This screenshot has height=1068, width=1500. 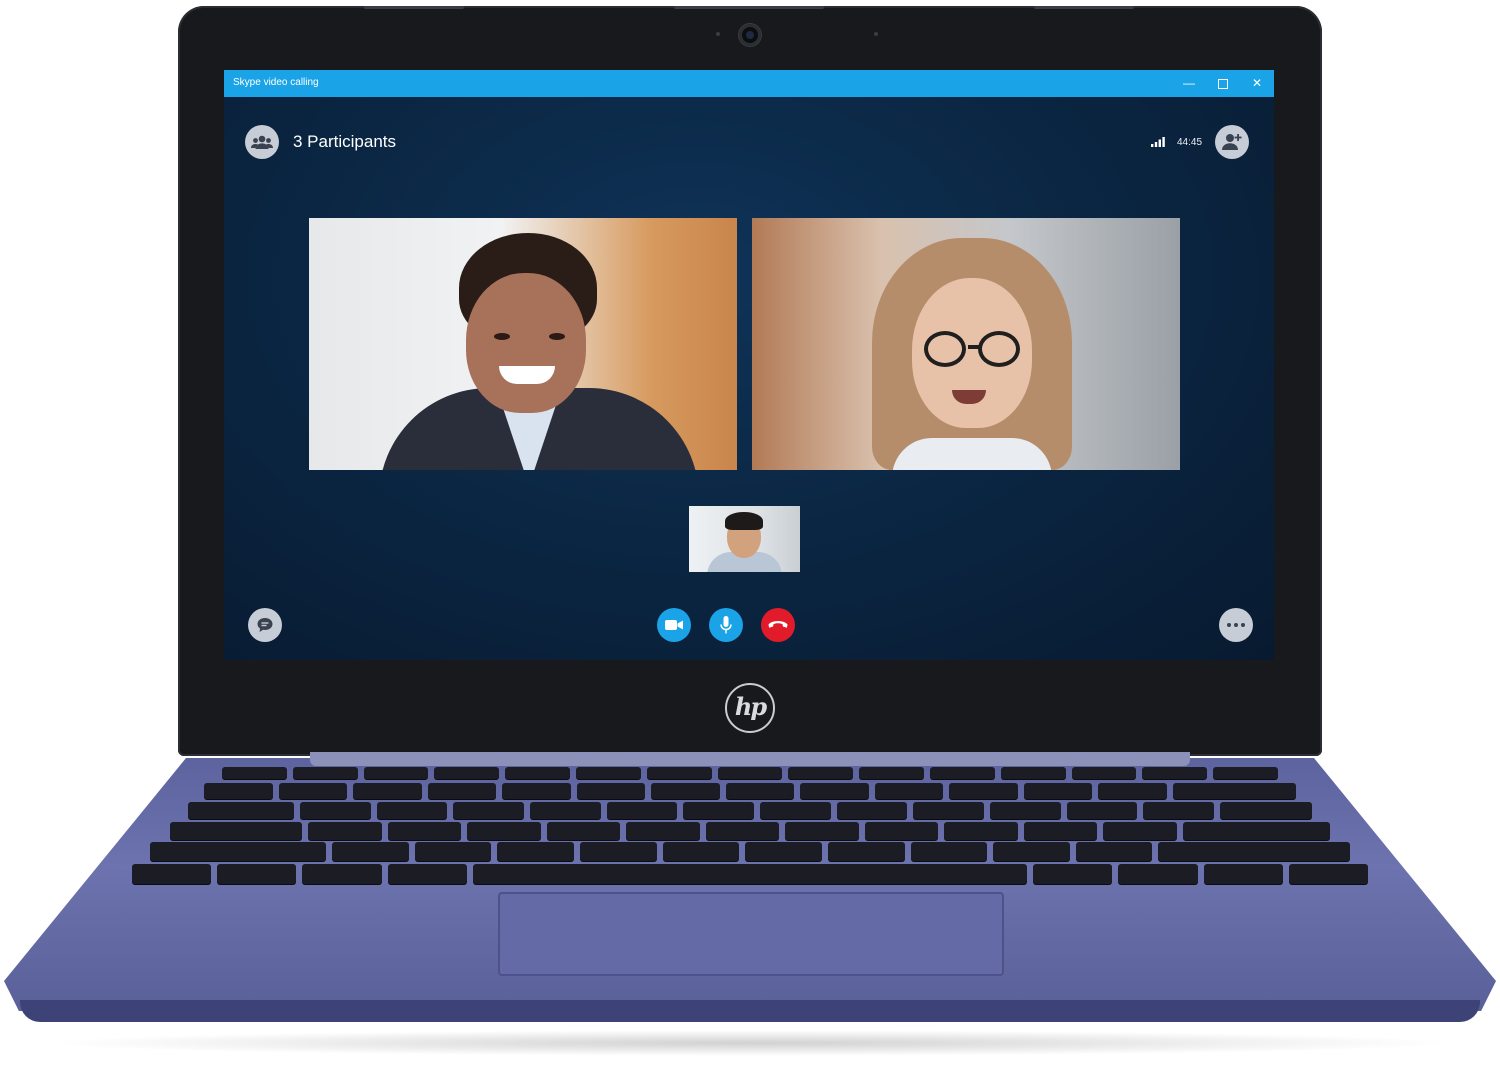 What do you see at coordinates (750, 851) in the screenshot?
I see `keyboard-shift-row` at bounding box center [750, 851].